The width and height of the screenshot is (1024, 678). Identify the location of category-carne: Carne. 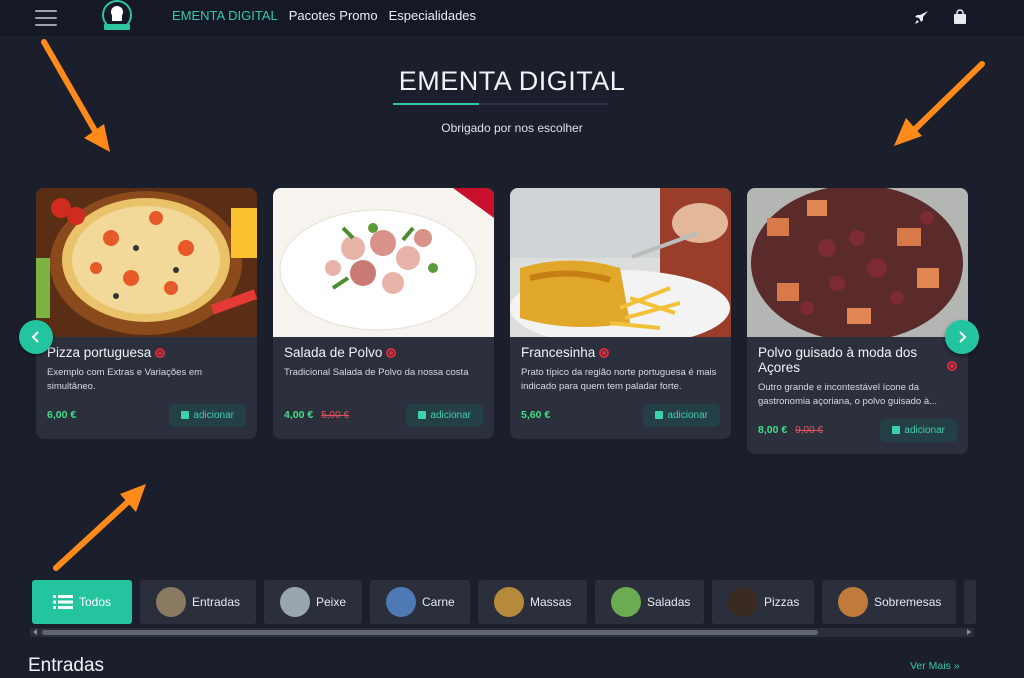
(420, 602).